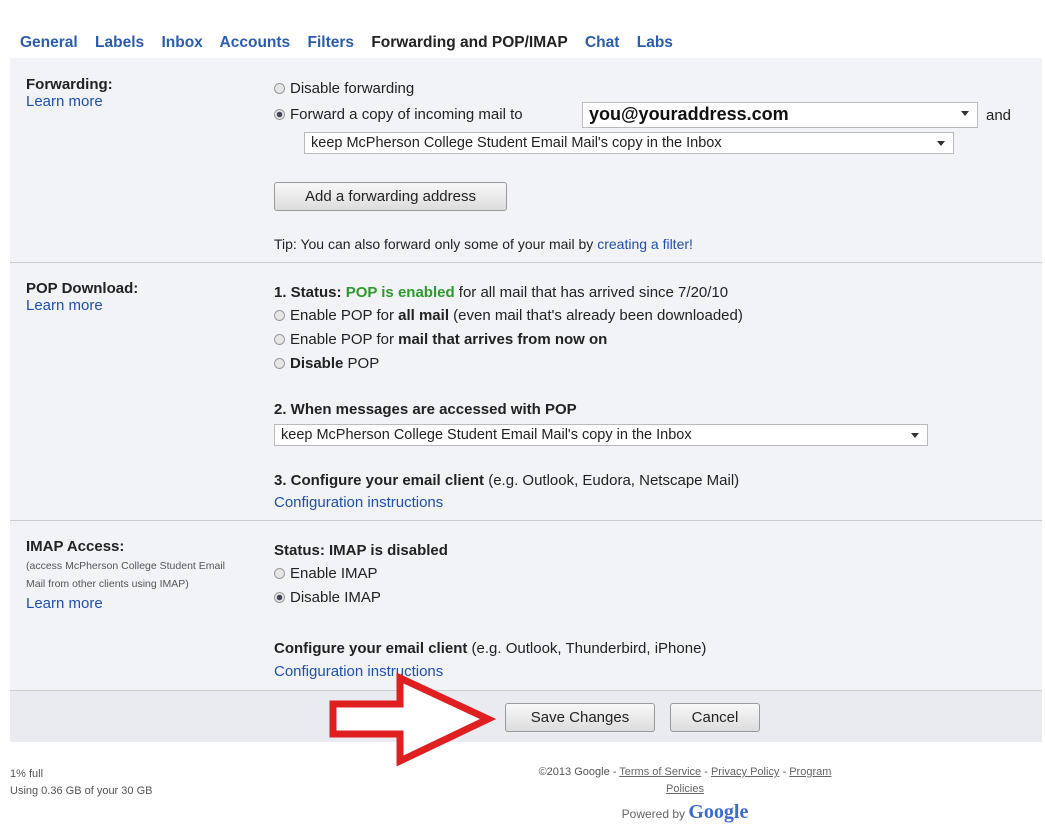  I want to click on storage-percent: 1% full, so click(27, 774).